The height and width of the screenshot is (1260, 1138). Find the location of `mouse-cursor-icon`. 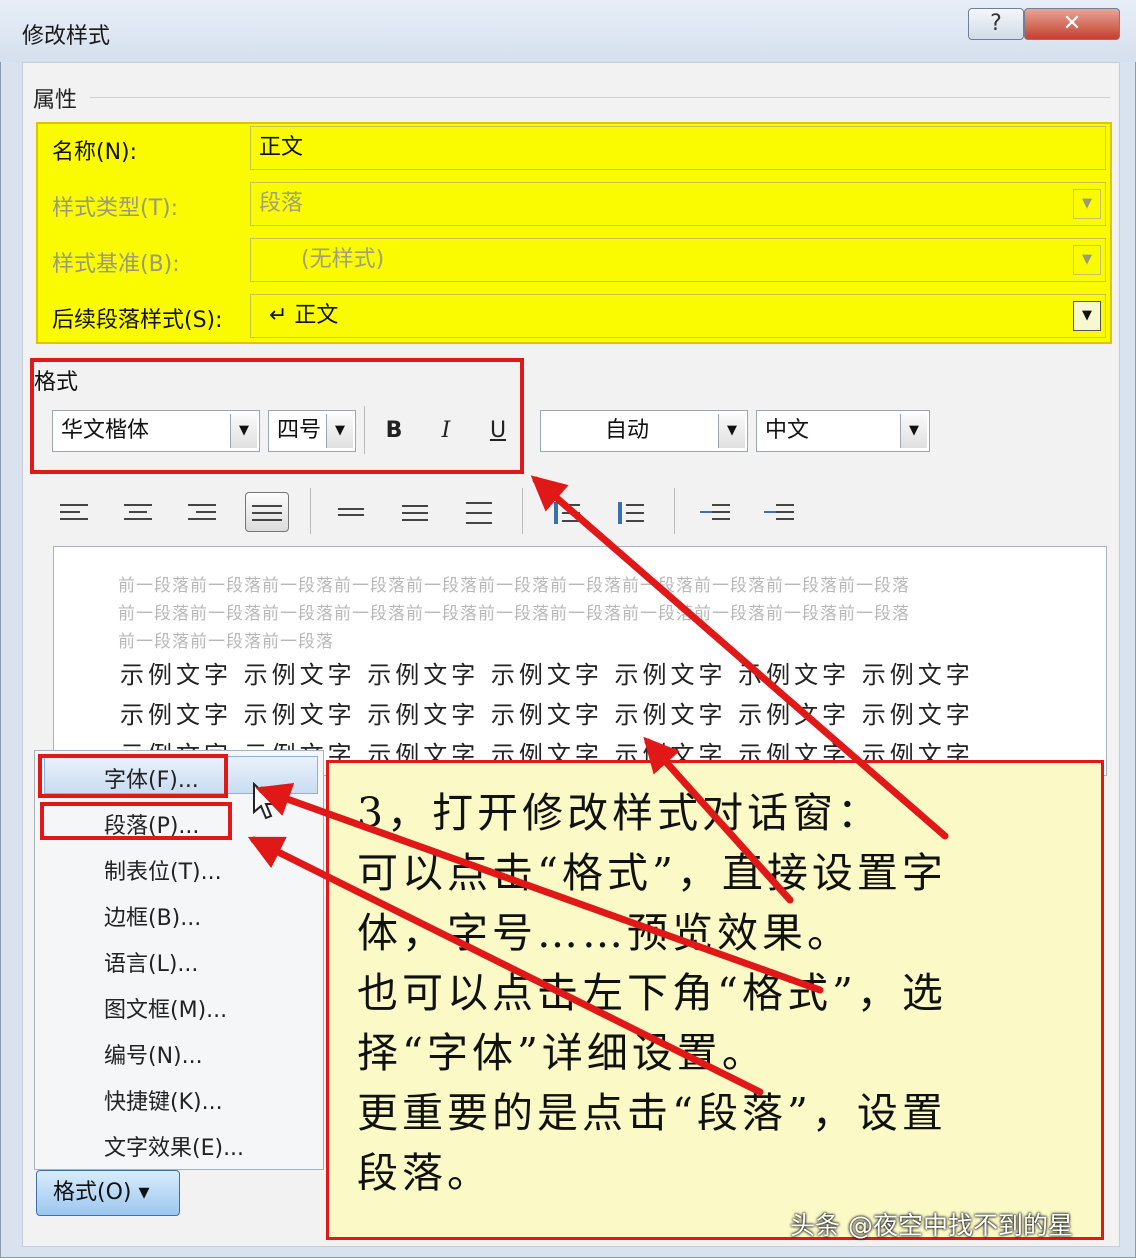

mouse-cursor-icon is located at coordinates (265, 801).